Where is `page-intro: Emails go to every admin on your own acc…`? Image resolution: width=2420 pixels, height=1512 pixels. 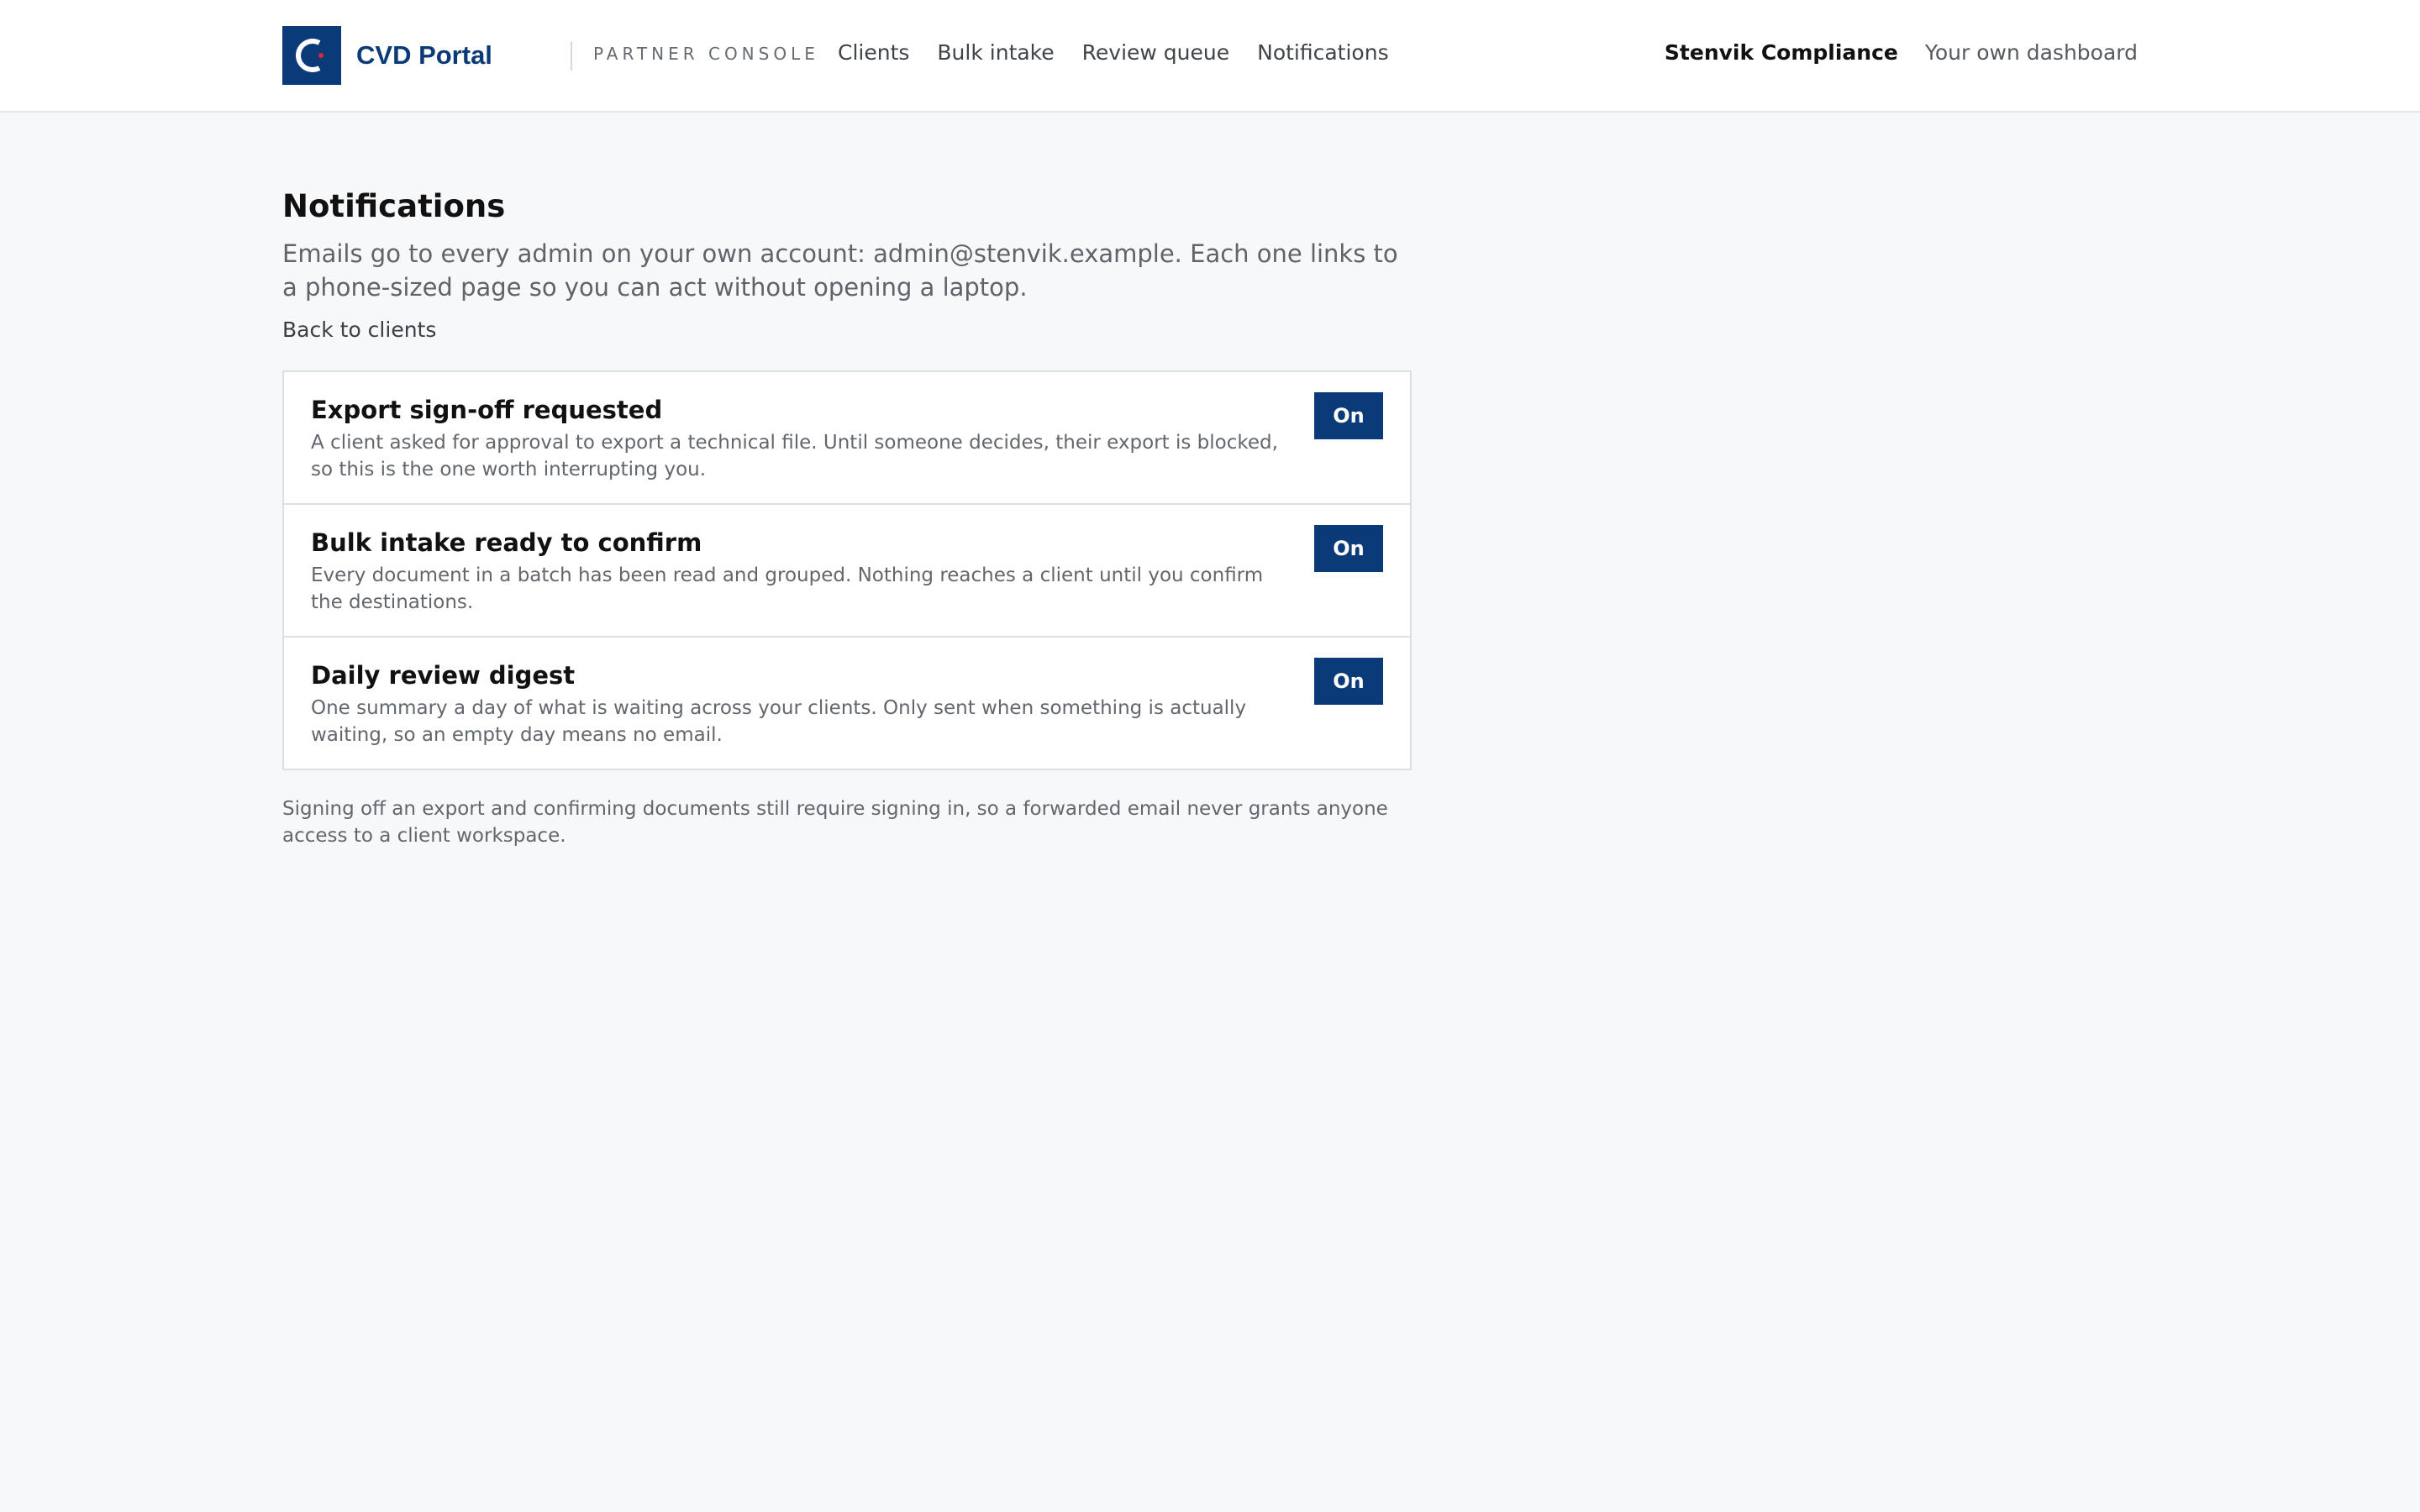 page-intro: Emails go to every admin on your own acc… is located at coordinates (840, 270).